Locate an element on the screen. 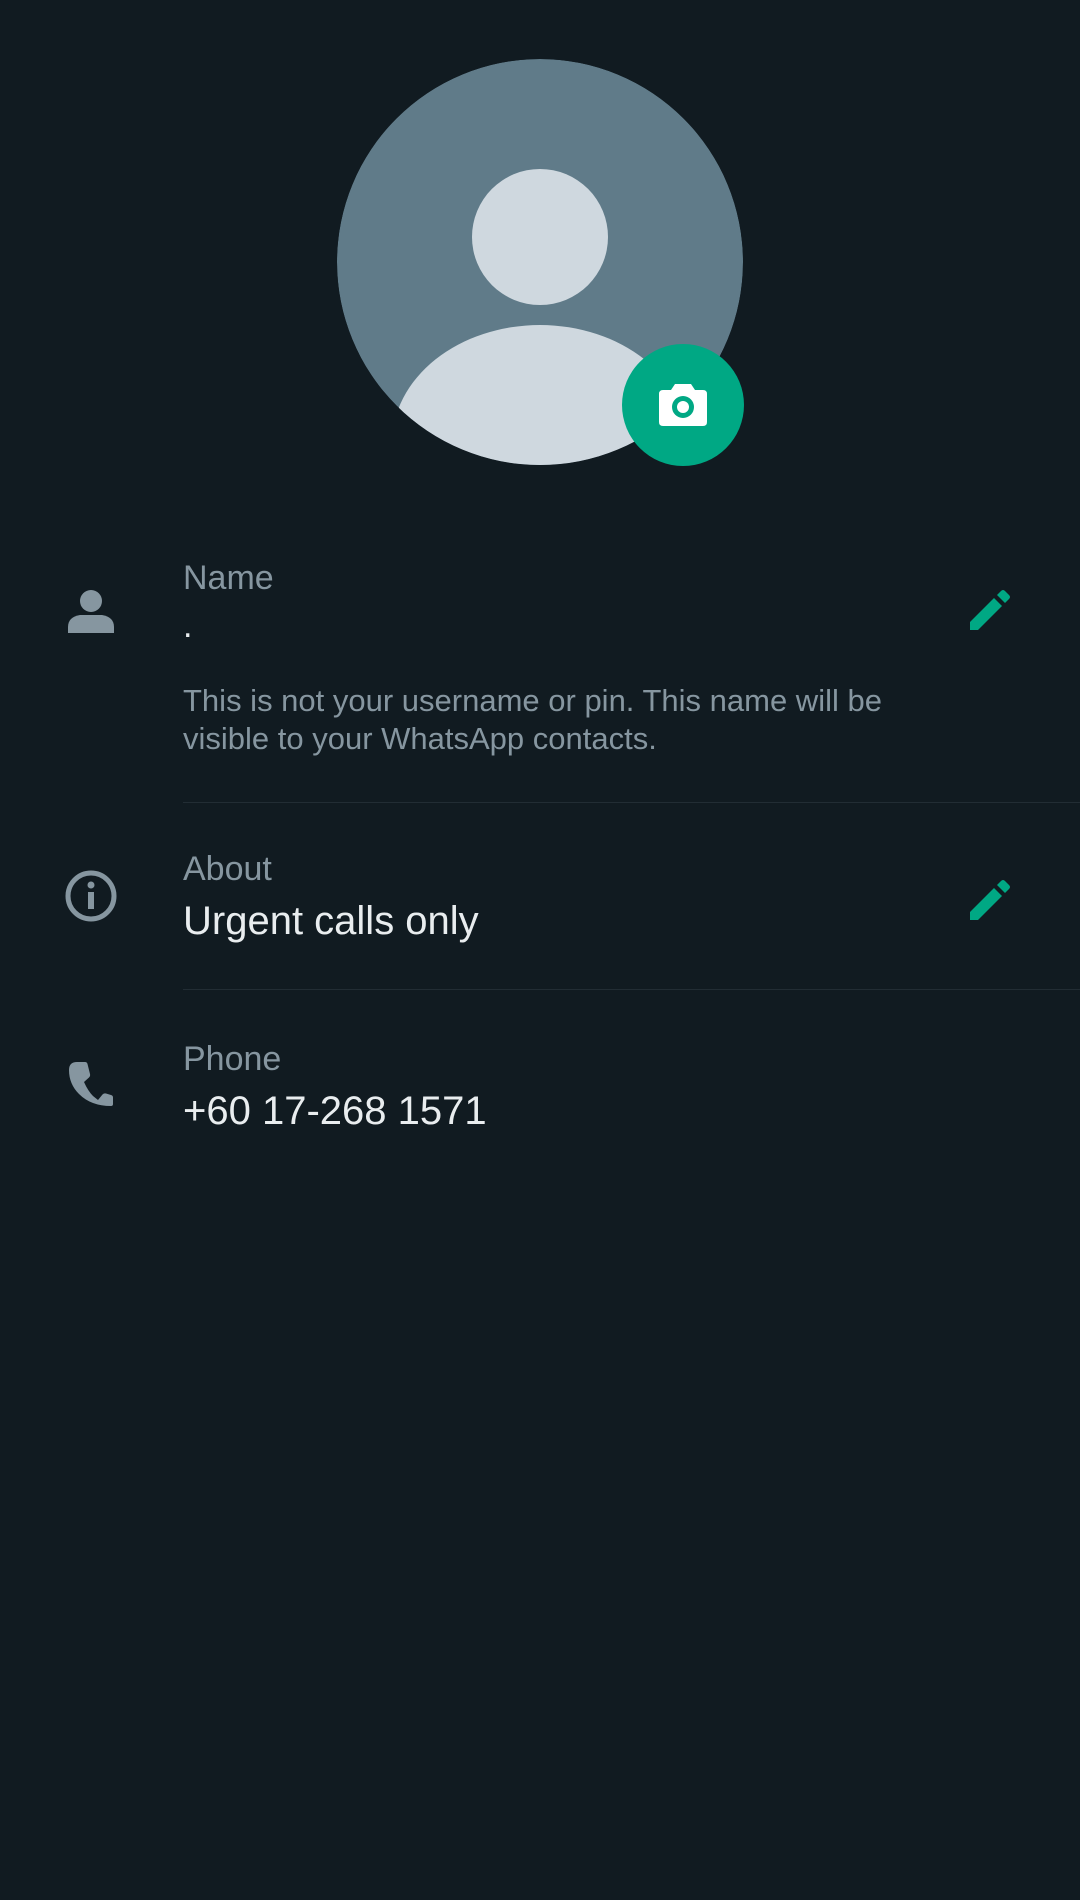 The width and height of the screenshot is (1080, 1900). phone-value: +60 17-268 1571 is located at coordinates (335, 1111).